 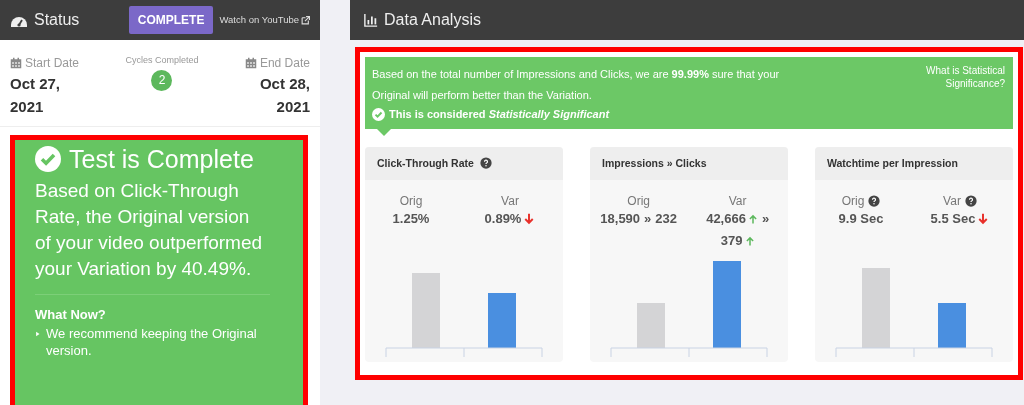 I want to click on bar-chart-icon, so click(x=371, y=20).